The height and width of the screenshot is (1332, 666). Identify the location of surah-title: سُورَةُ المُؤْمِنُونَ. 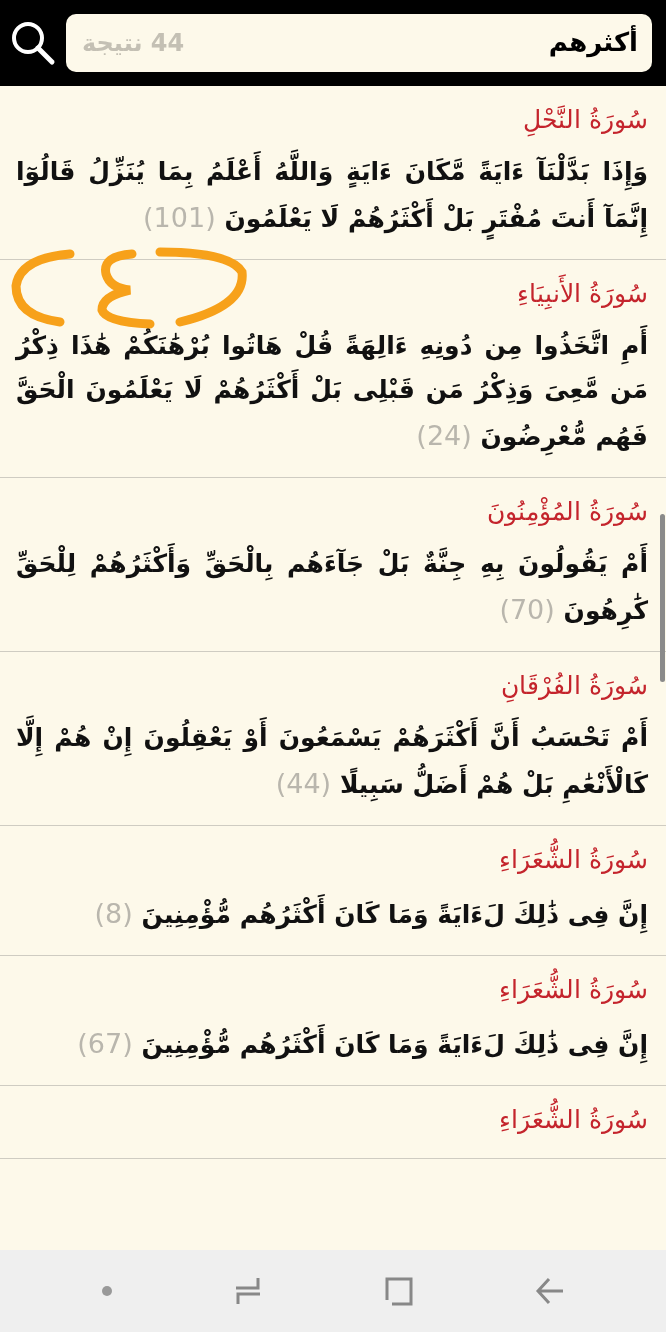
(567, 511).